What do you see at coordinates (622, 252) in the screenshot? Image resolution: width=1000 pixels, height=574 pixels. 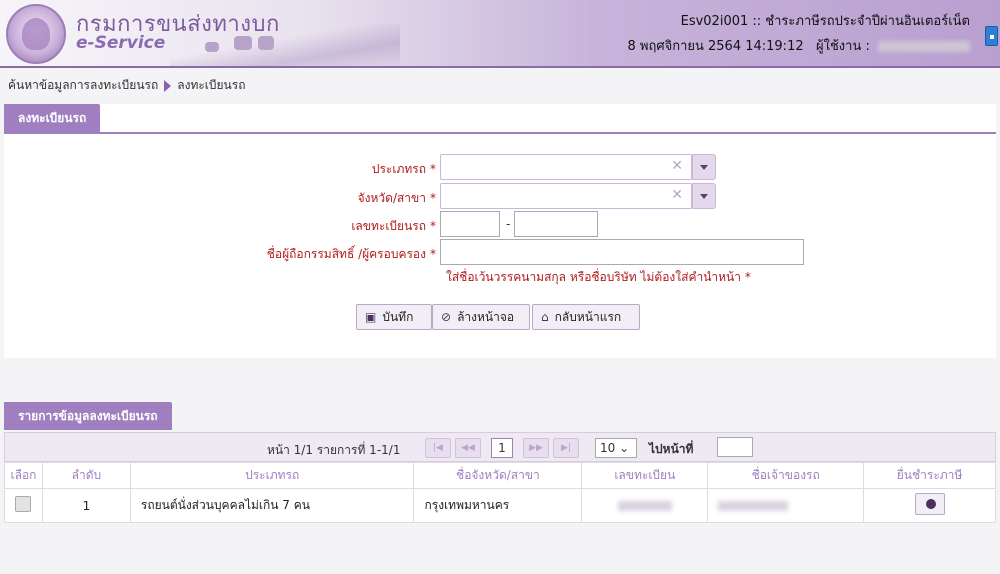 I see `owner-name-input` at bounding box center [622, 252].